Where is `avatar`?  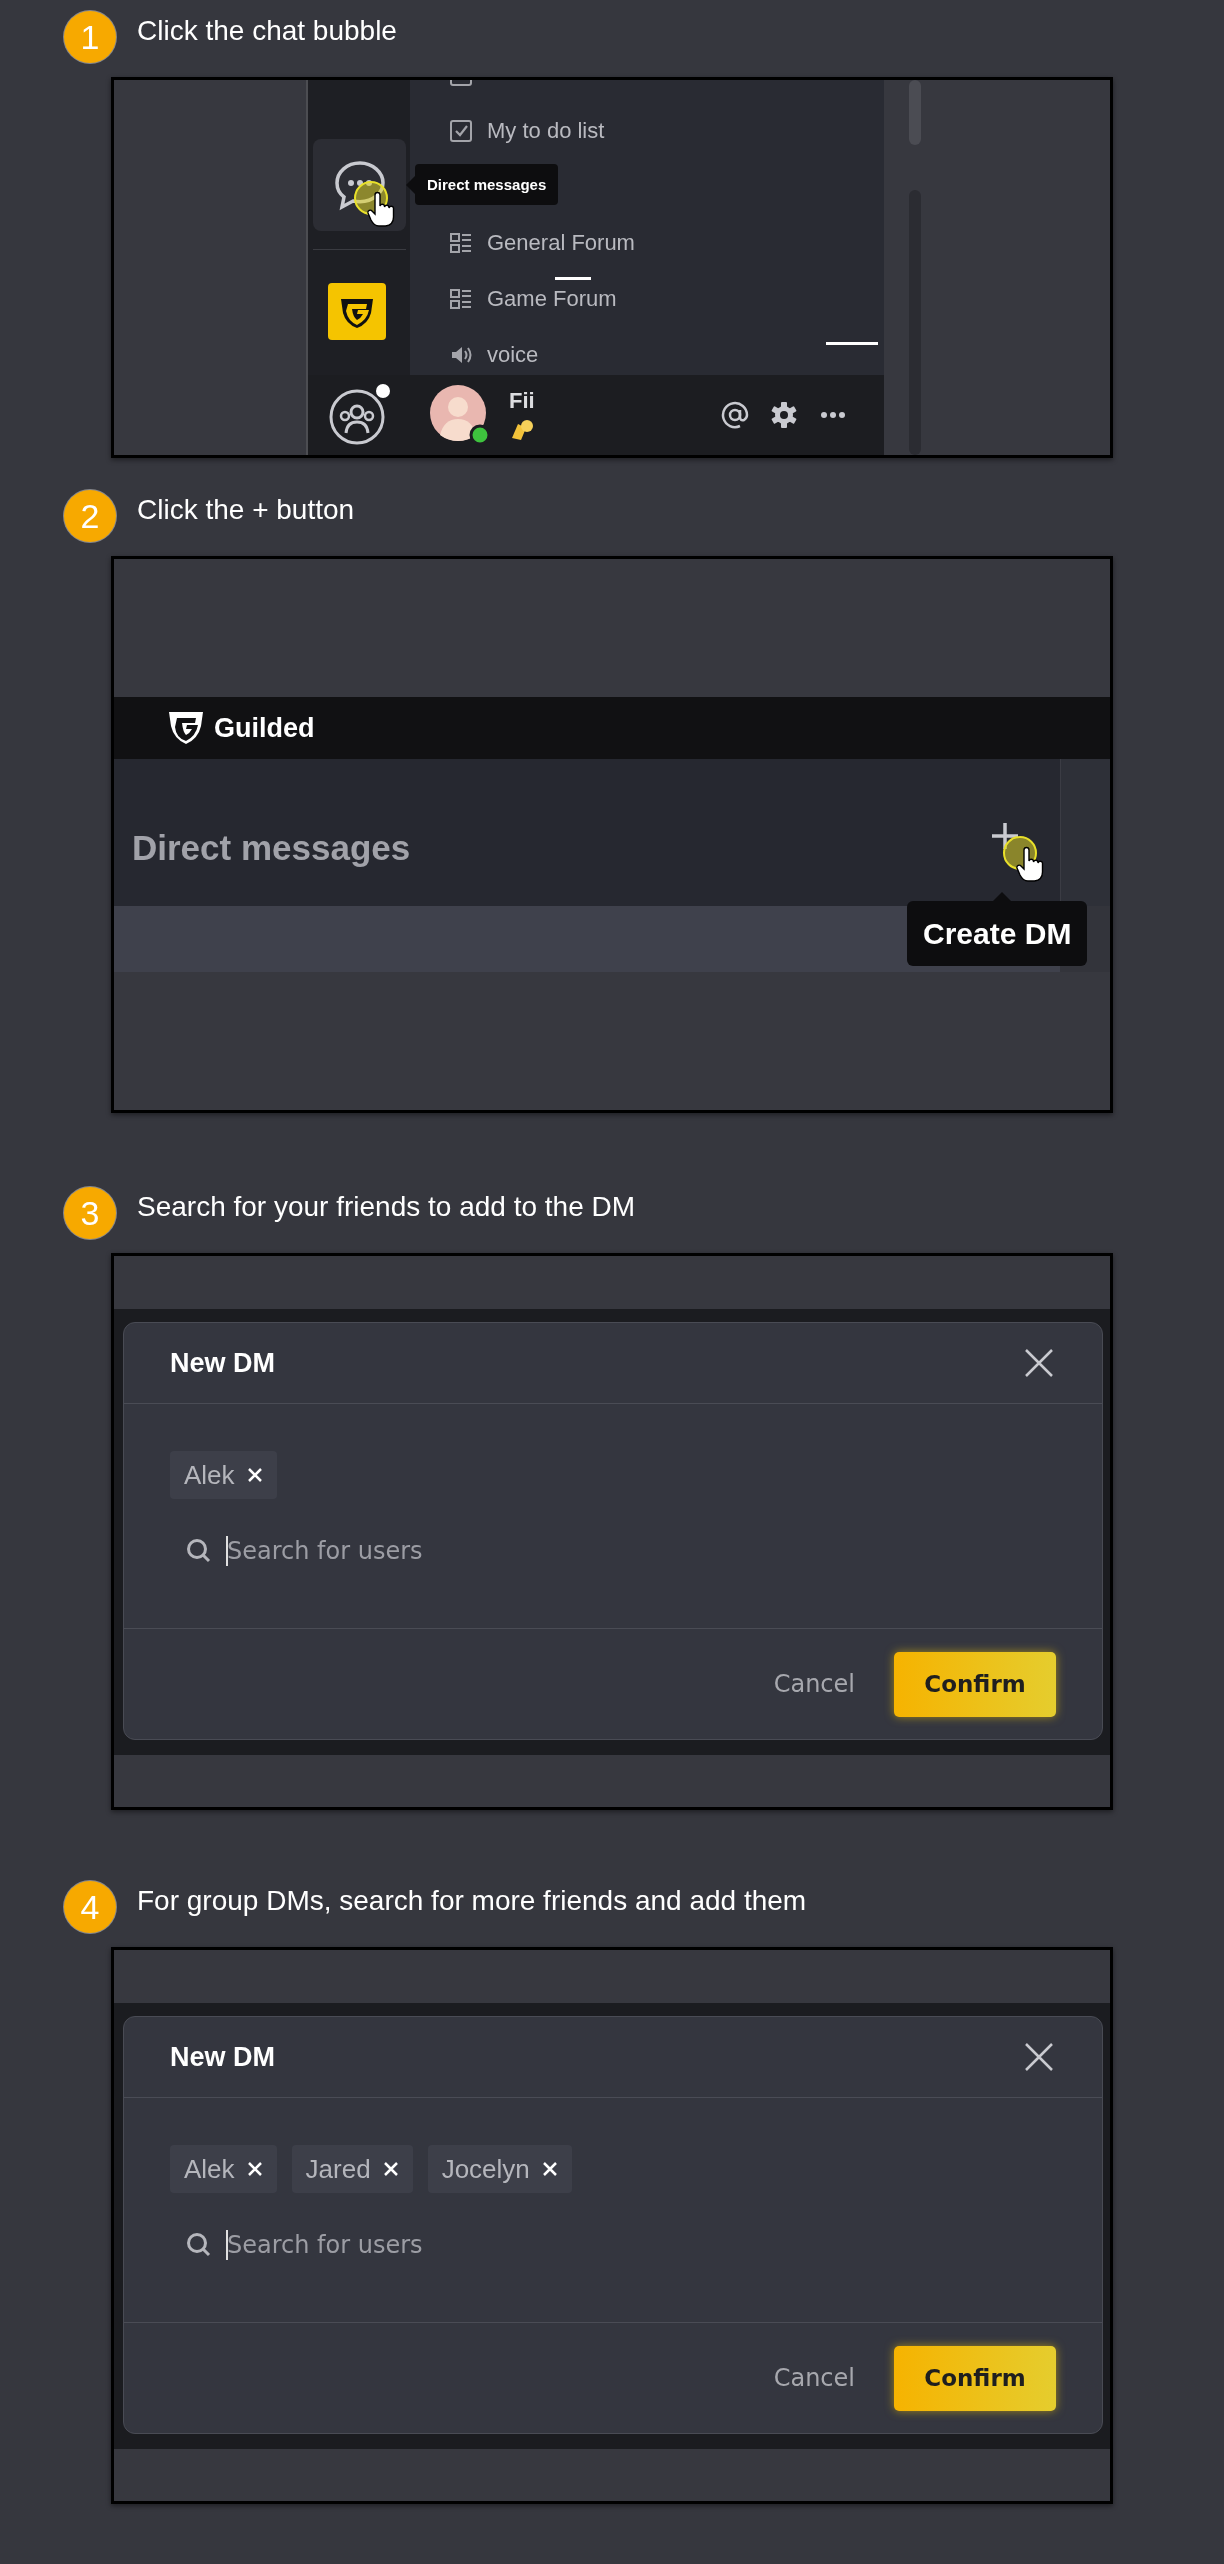 avatar is located at coordinates (460, 415).